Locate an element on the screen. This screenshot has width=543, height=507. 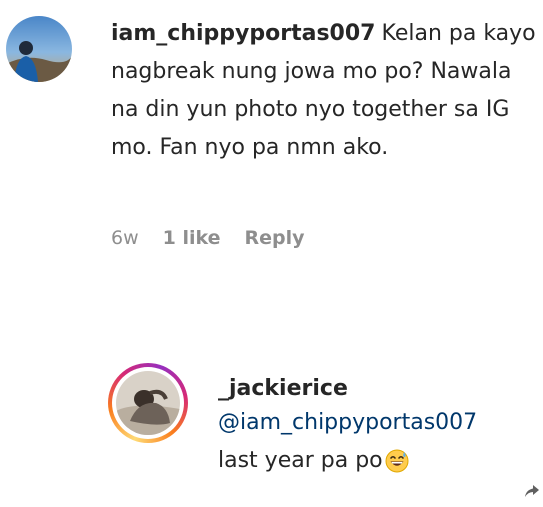
comment-likes: 1 like is located at coordinates (192, 238).